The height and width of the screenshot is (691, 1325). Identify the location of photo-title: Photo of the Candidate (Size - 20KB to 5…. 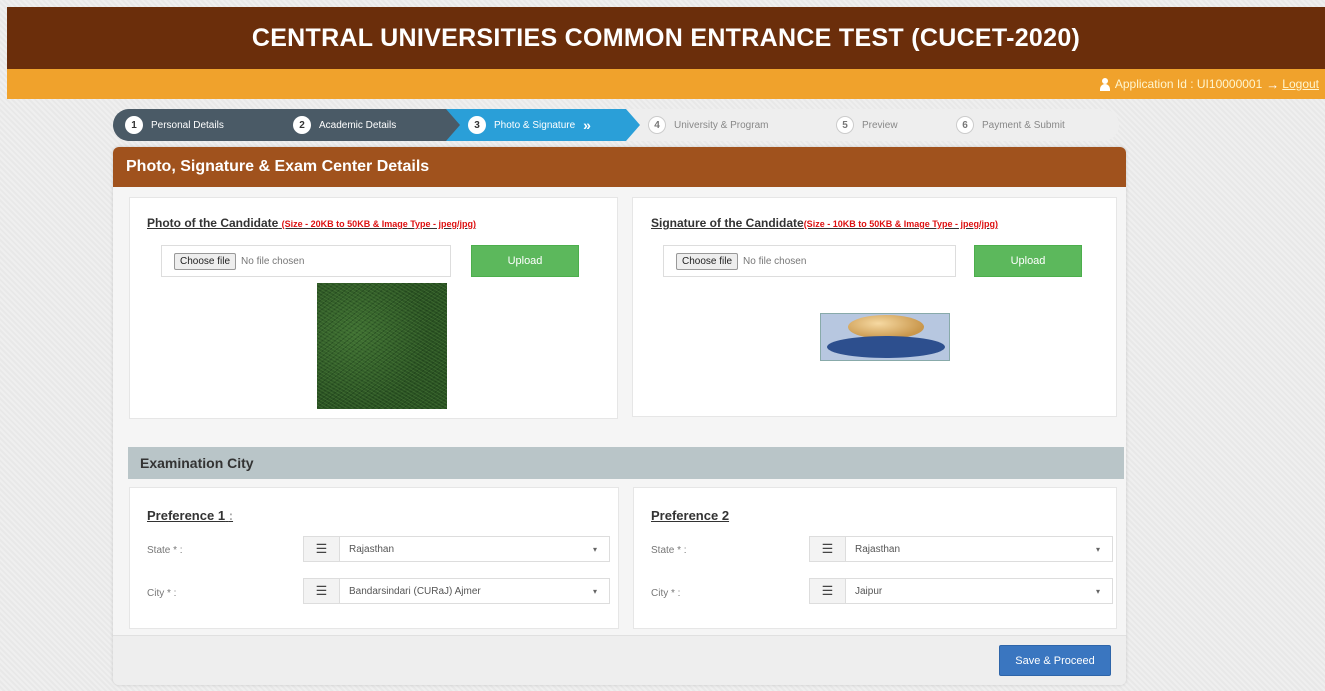
(311, 223).